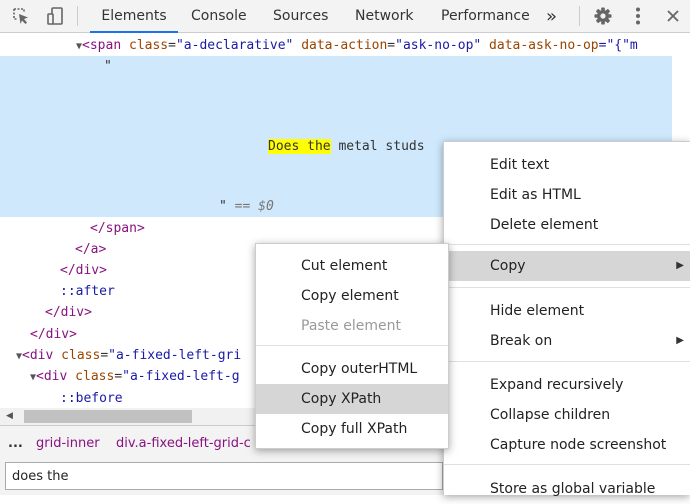 This screenshot has height=504, width=690. I want to click on inspect-element-button, so click(21, 16).